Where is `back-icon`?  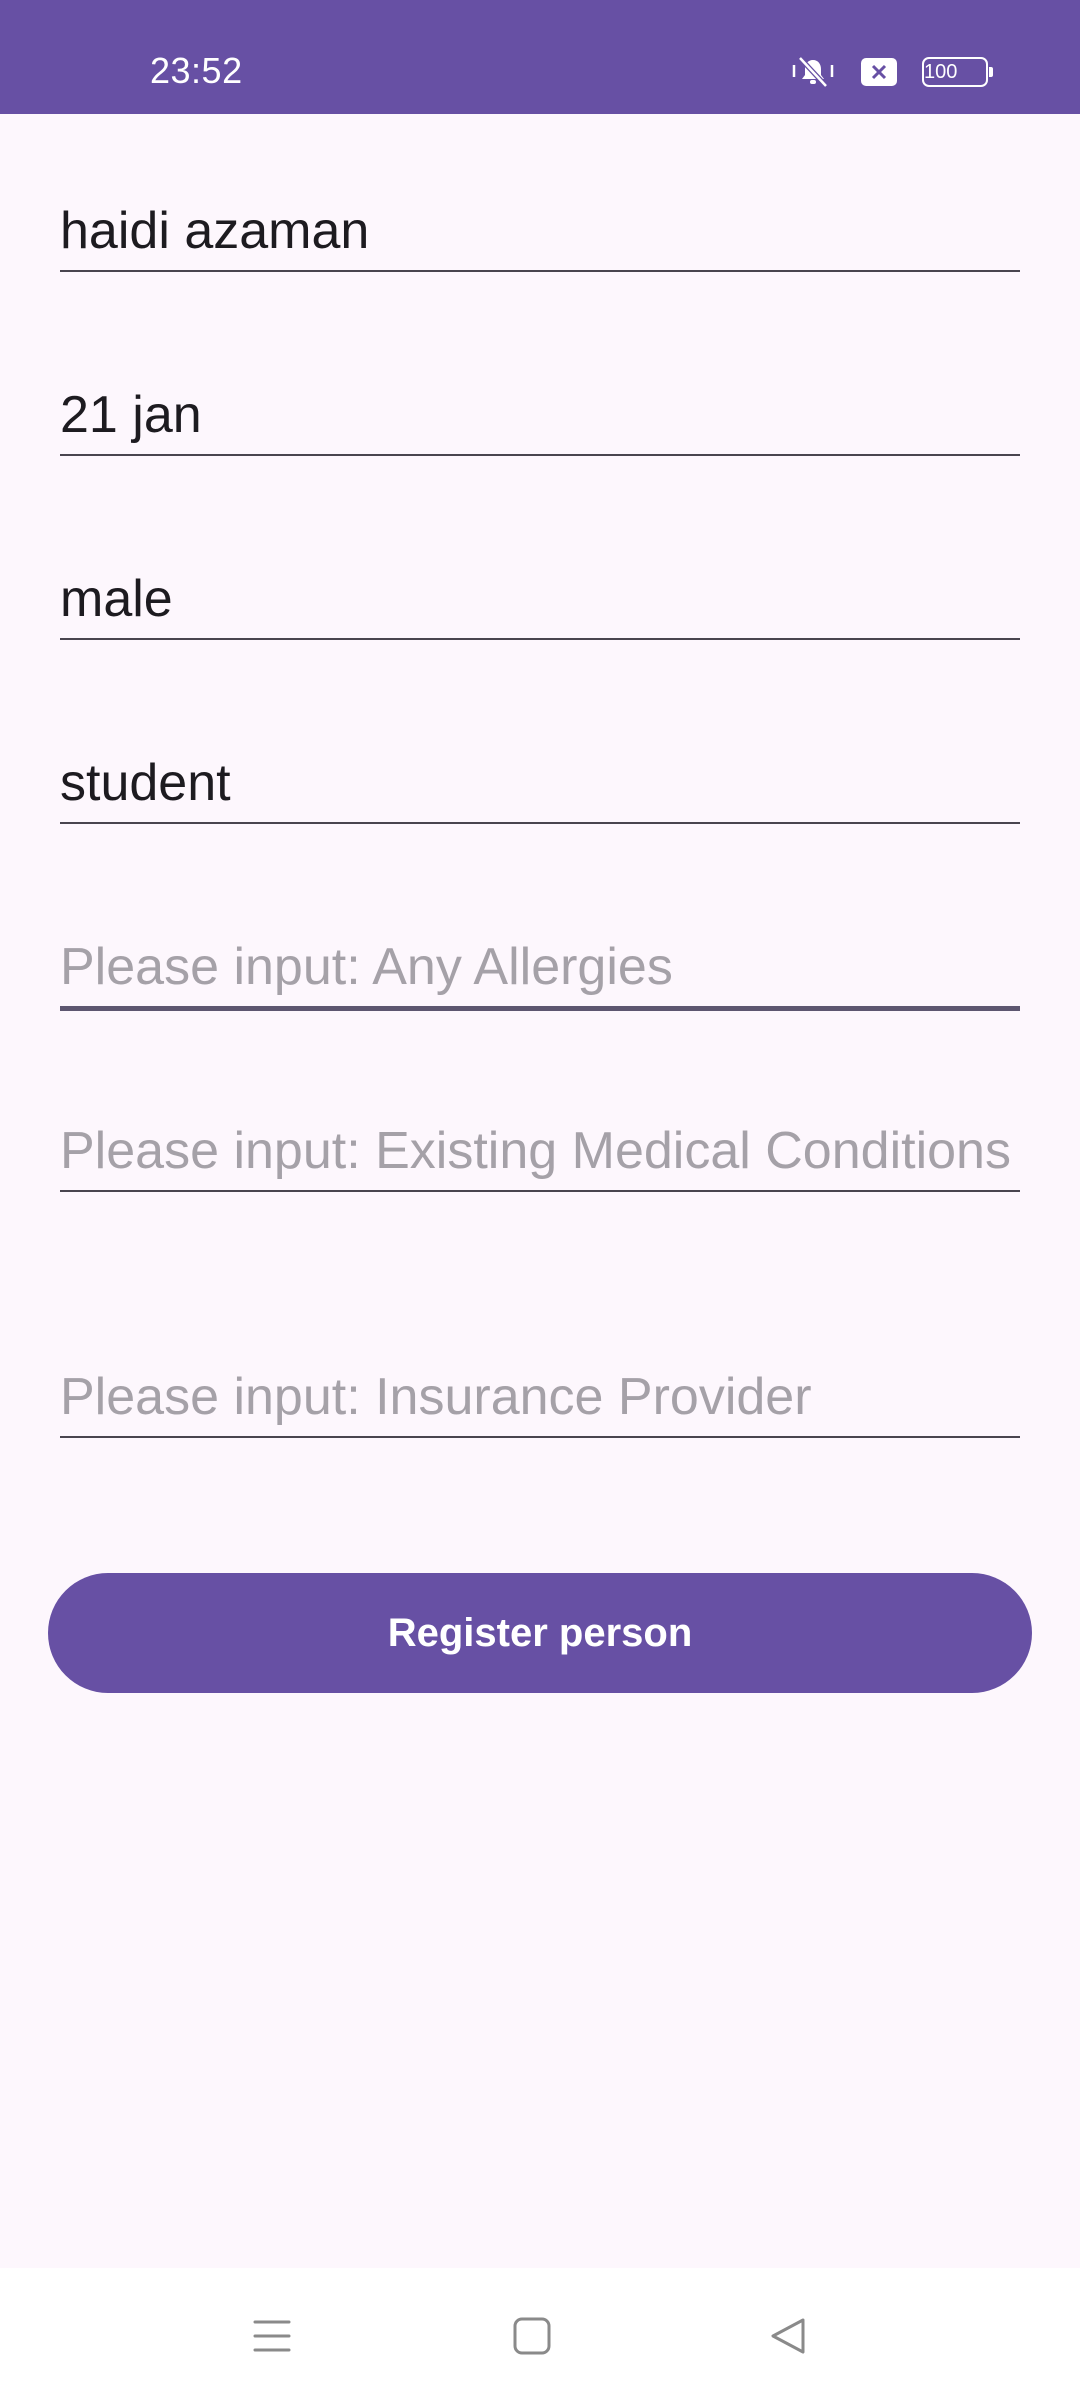
back-icon is located at coordinates (788, 2336).